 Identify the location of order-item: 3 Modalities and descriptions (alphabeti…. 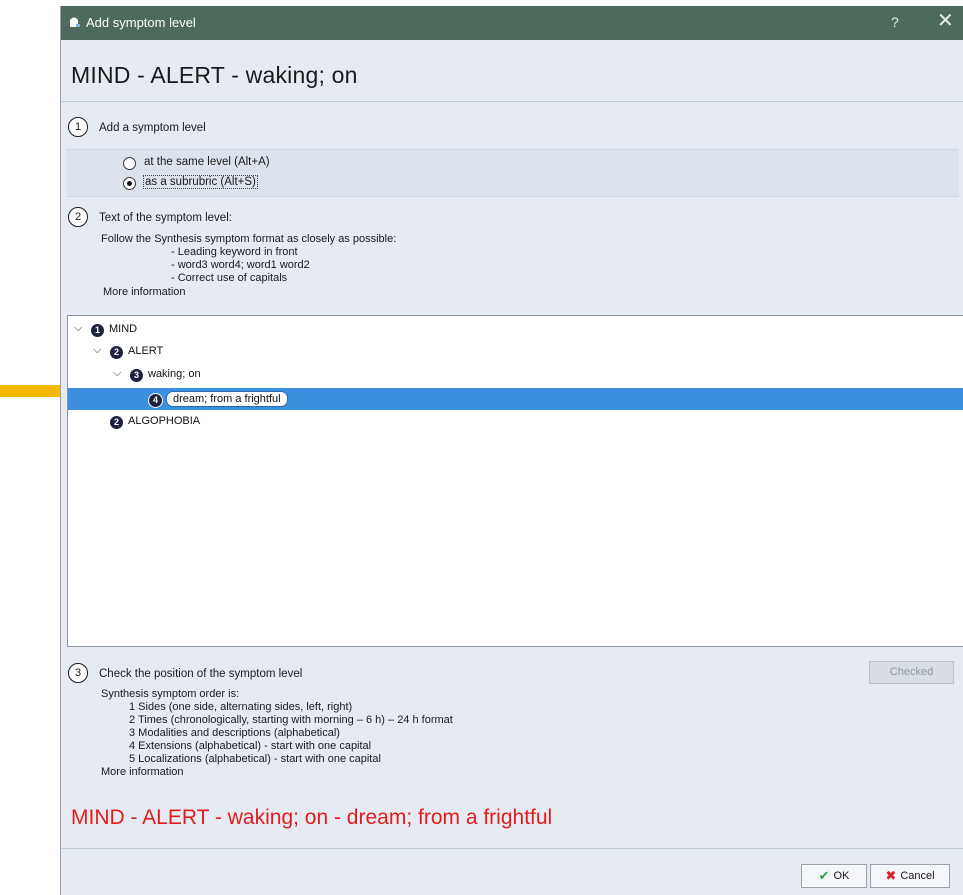
(234, 733).